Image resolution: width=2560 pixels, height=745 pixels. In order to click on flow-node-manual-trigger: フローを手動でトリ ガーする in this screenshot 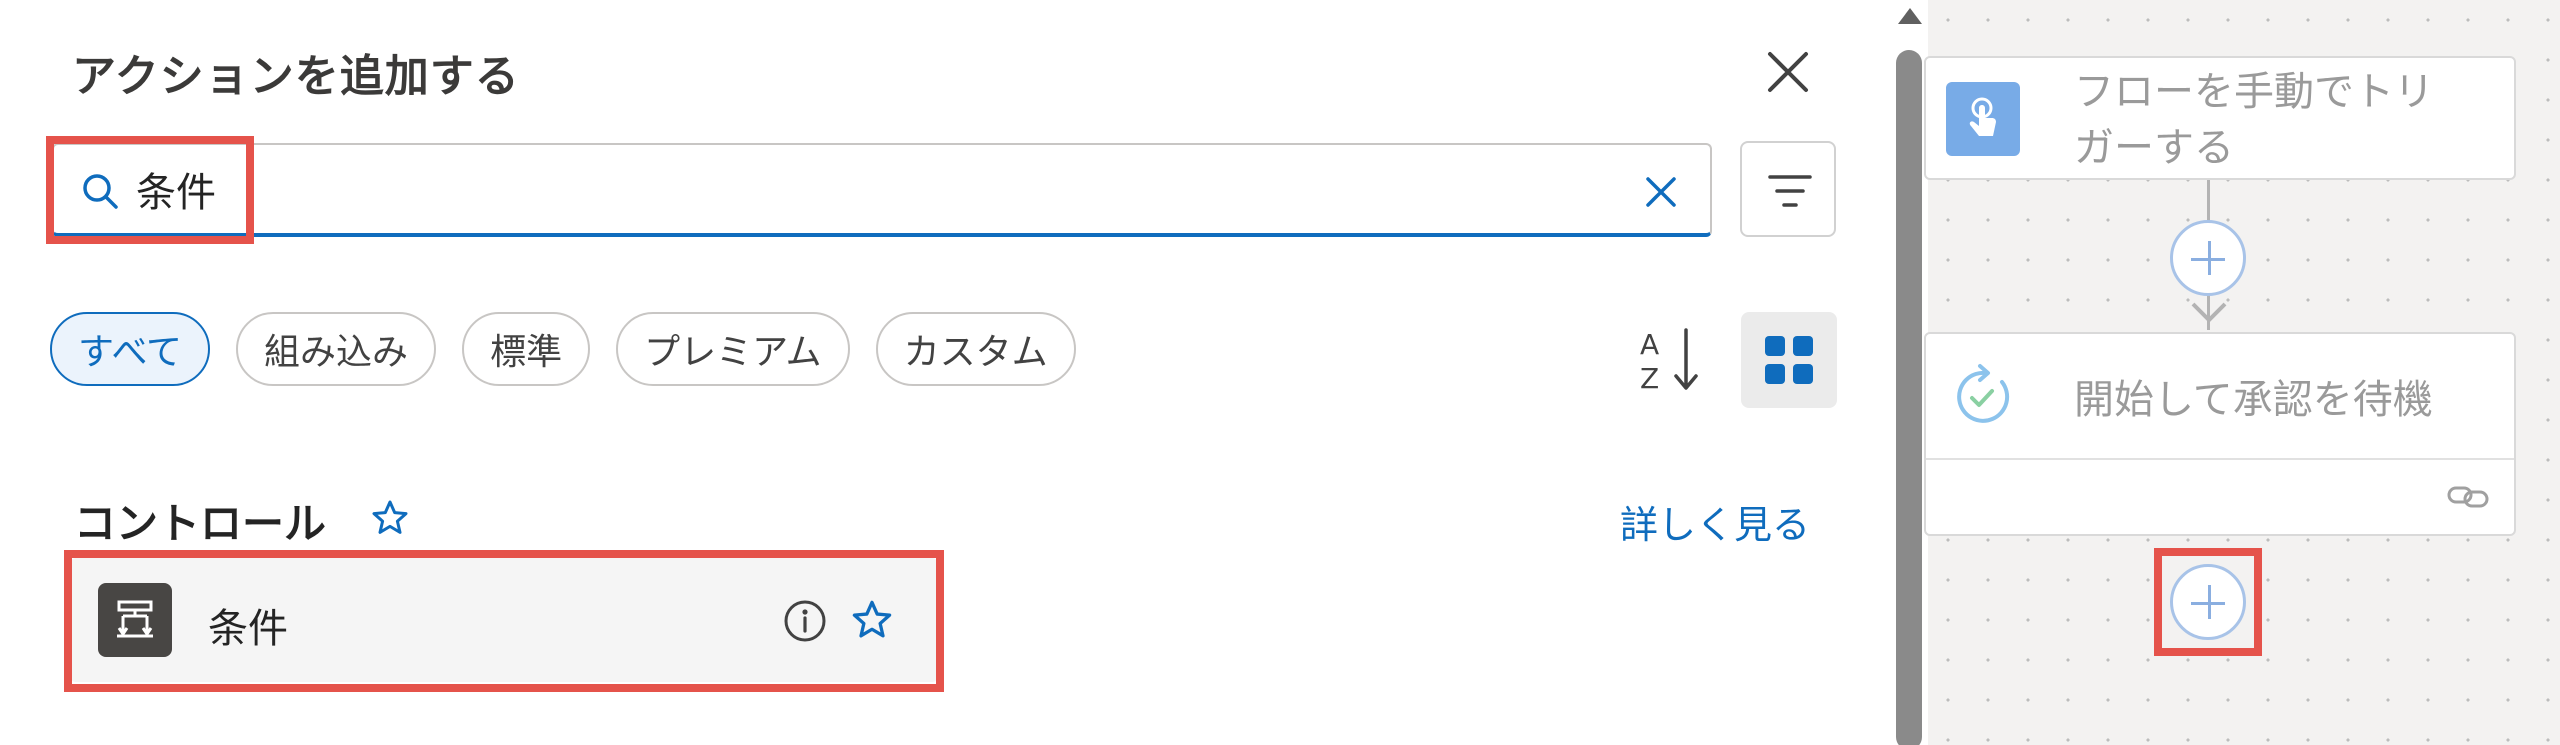, I will do `click(2220, 118)`.